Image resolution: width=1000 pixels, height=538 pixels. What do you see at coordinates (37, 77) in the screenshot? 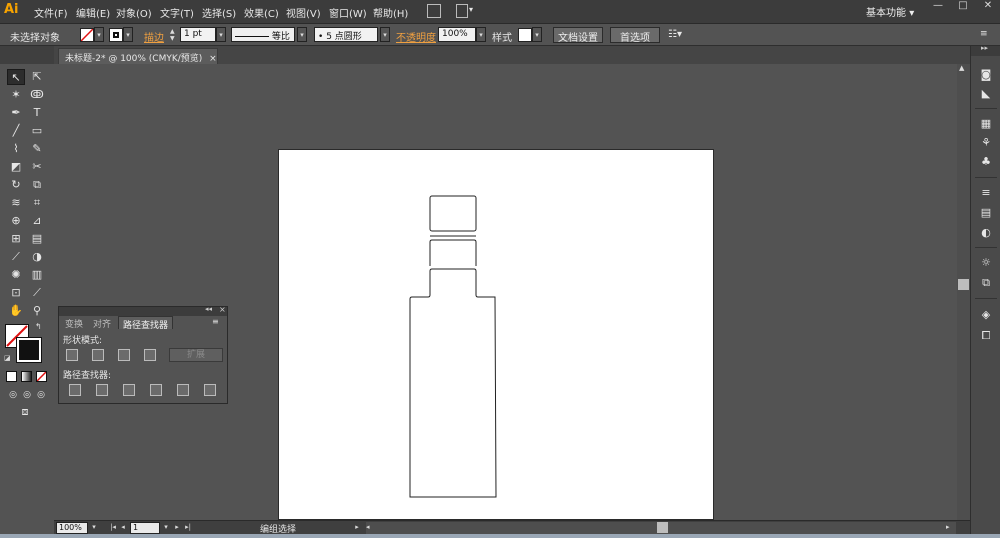
I see `direct-selection-tool-icon: ⇱` at bounding box center [37, 77].